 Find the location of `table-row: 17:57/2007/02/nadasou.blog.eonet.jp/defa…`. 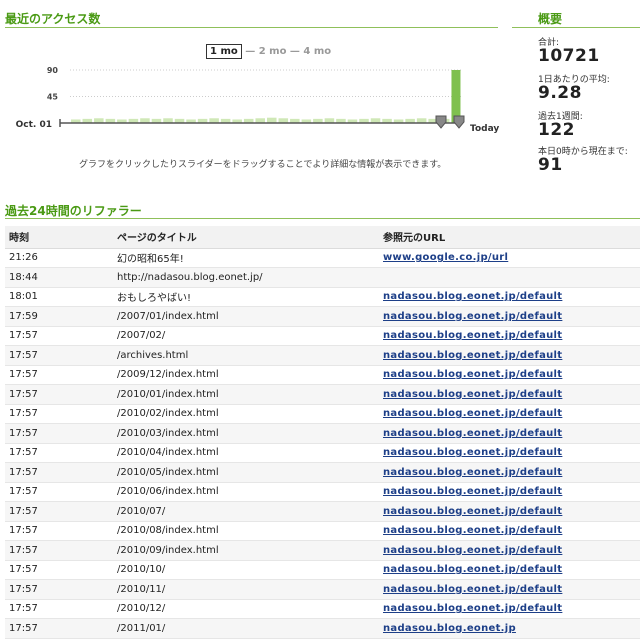

table-row: 17:57/2007/02/nadasou.blog.eonet.jp/defa… is located at coordinates (322, 336).